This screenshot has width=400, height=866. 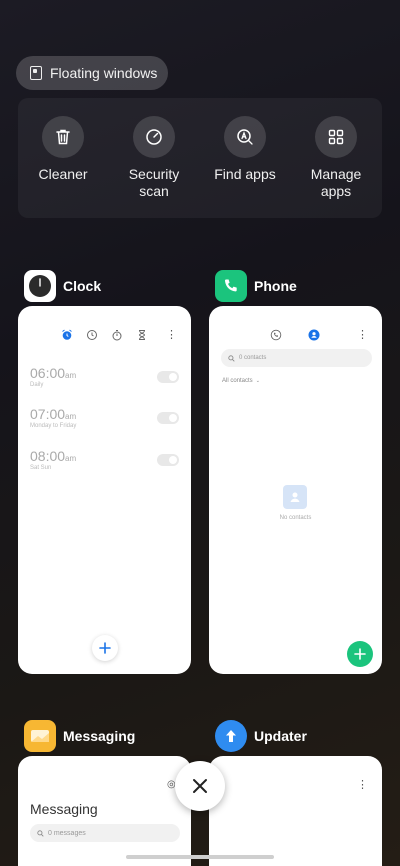 I want to click on contacts-filter-label: All contacts, so click(x=237, y=381).